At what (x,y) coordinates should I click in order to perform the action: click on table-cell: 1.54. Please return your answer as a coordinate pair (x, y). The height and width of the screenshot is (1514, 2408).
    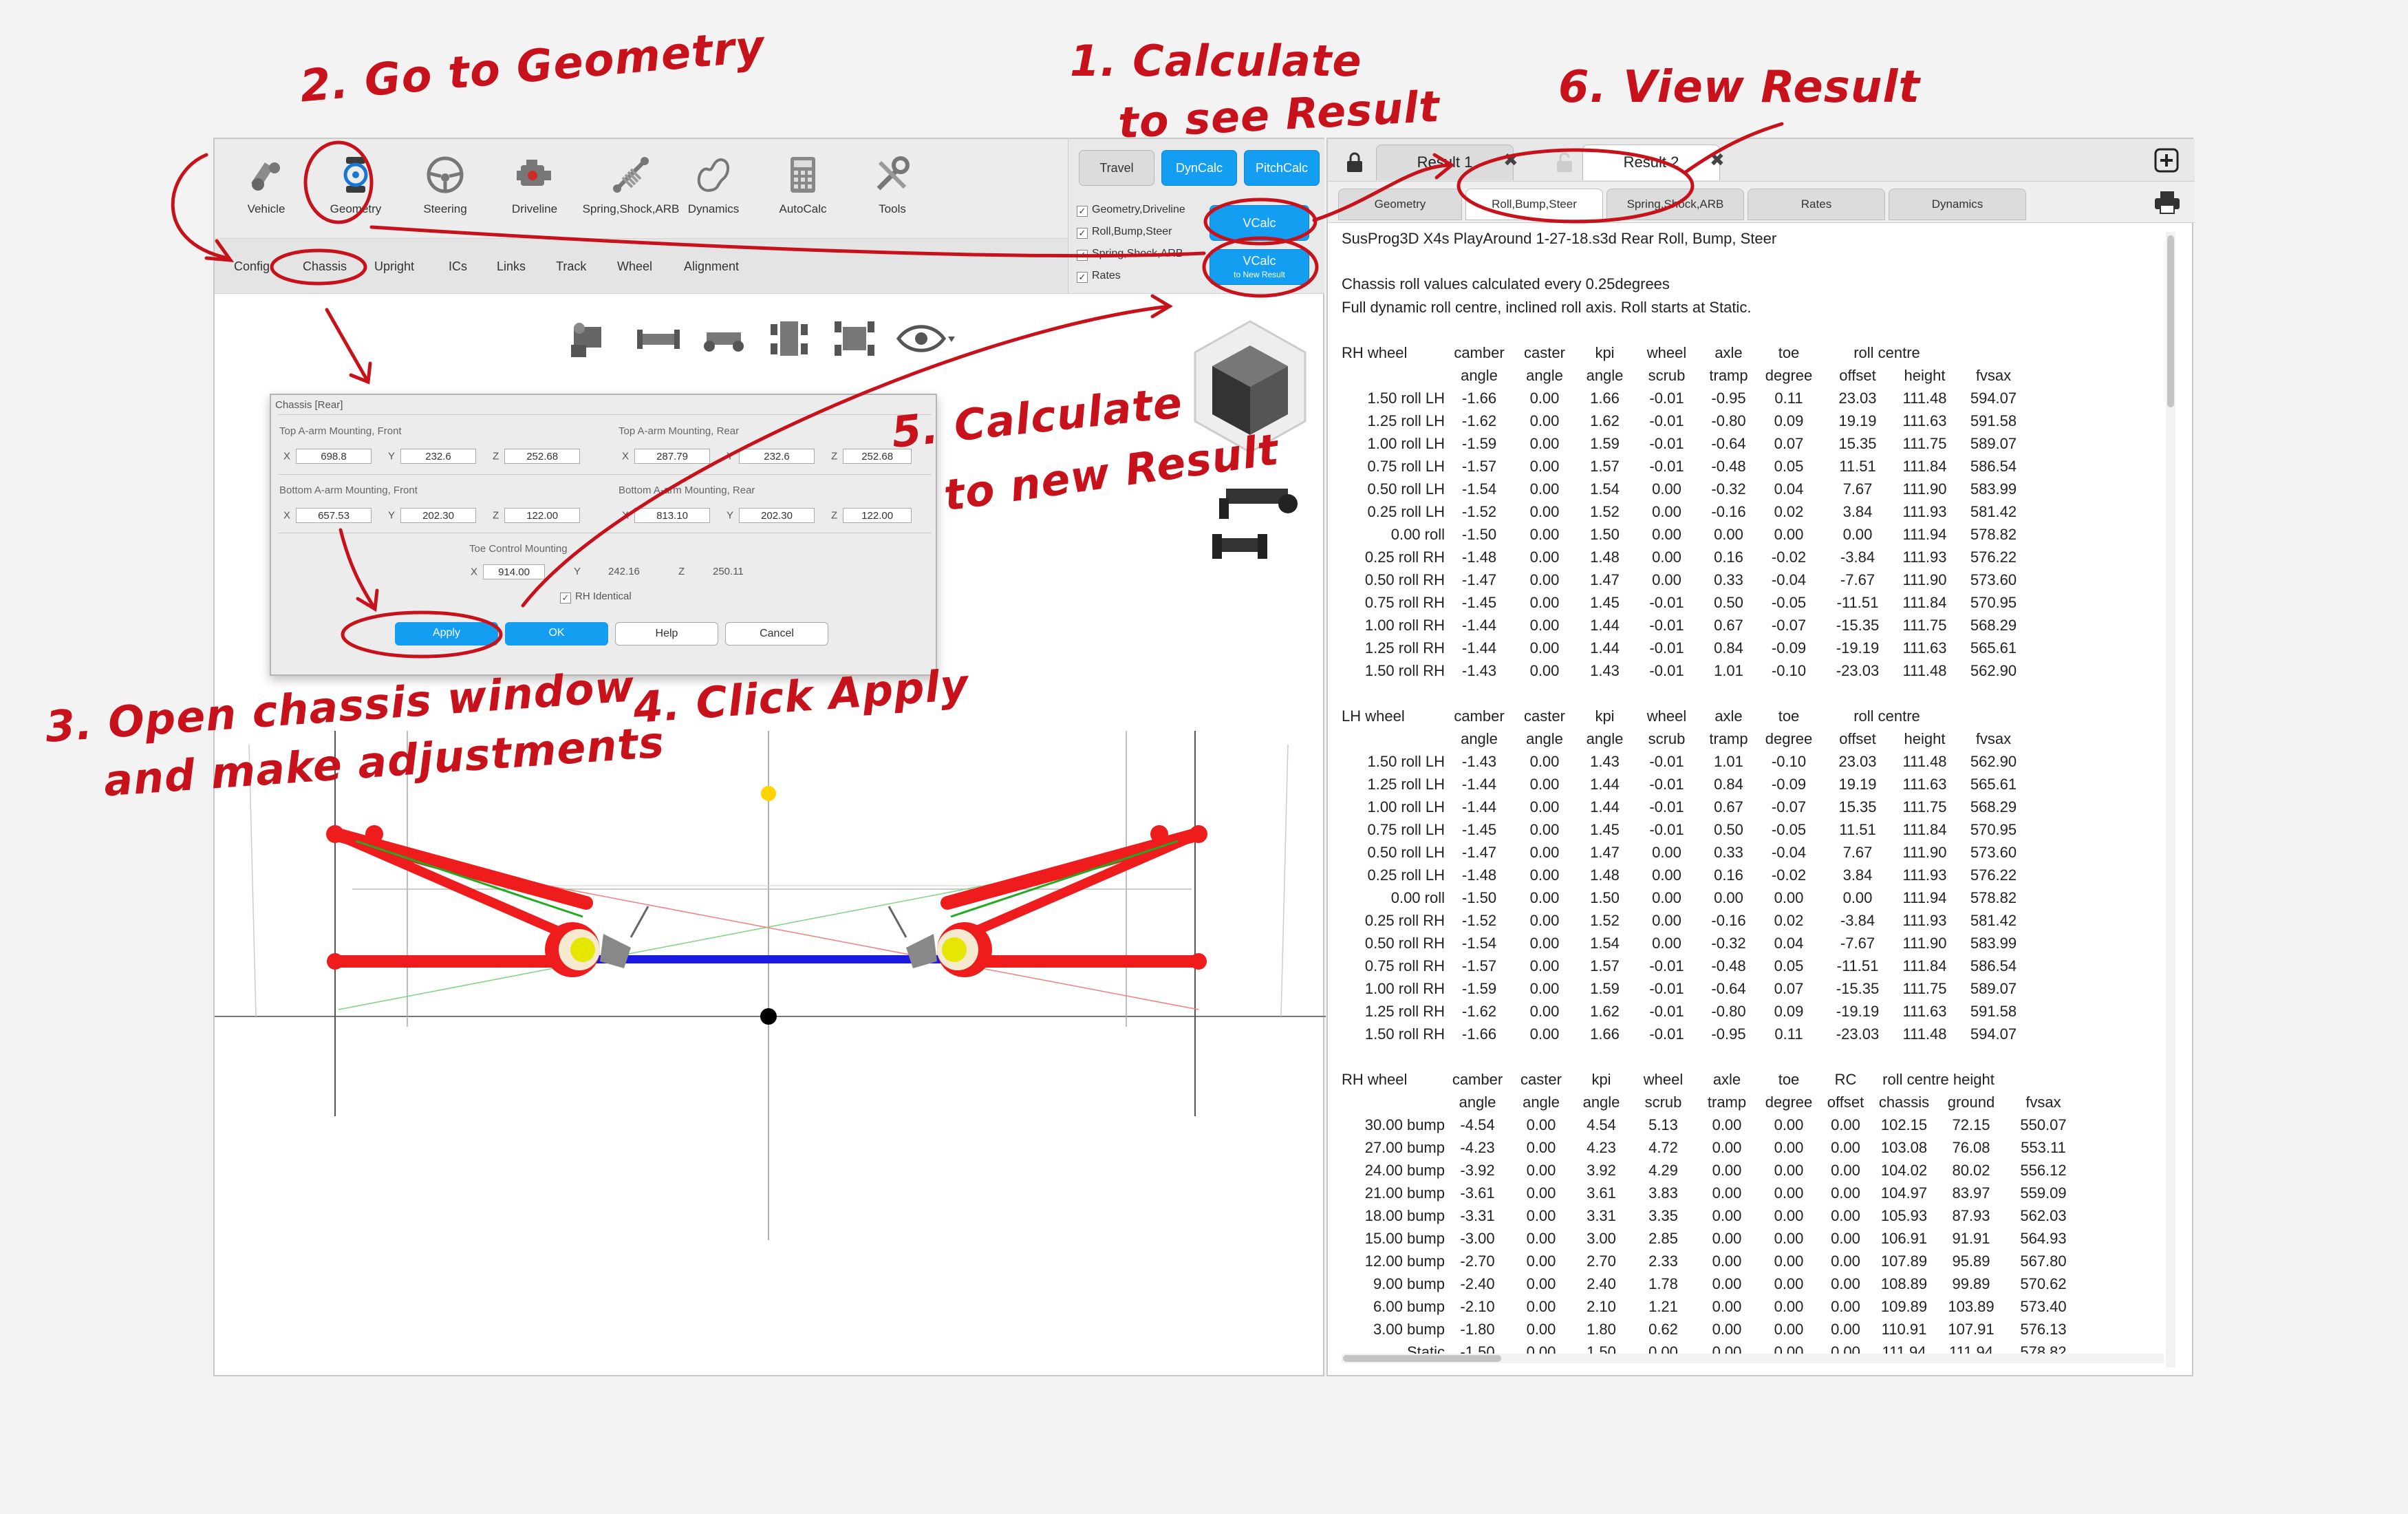
    Looking at the image, I should click on (1605, 943).